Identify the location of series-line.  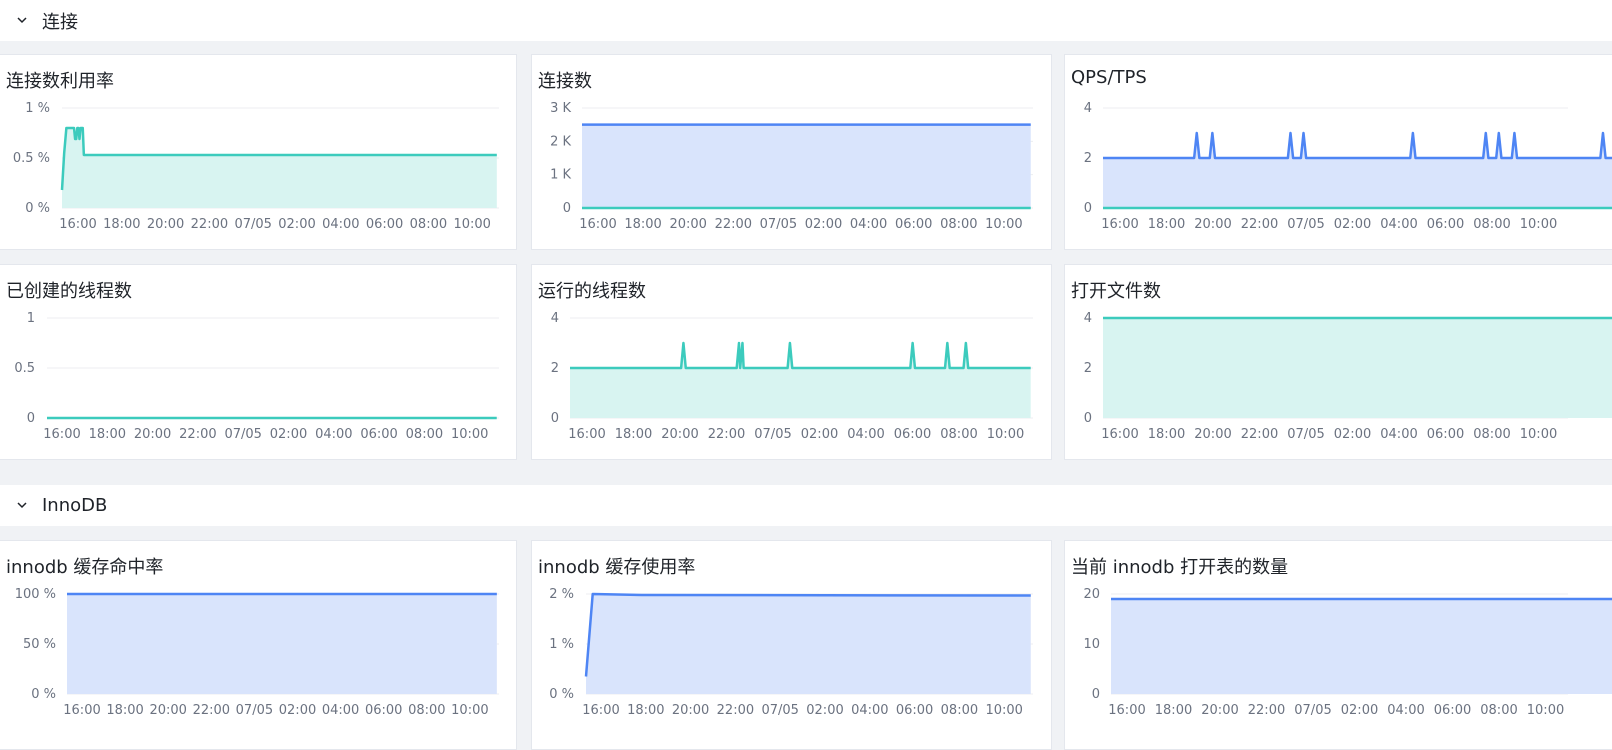
(1357, 145).